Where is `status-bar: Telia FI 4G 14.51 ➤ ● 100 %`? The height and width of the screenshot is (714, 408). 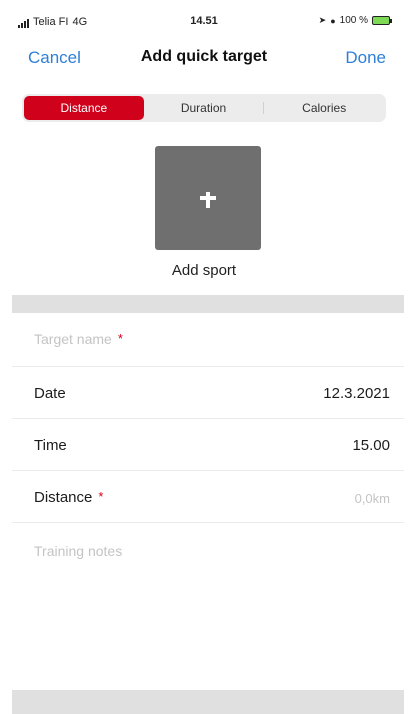 status-bar: Telia FI 4G 14.51 ➤ ● 100 % is located at coordinates (204, 18).